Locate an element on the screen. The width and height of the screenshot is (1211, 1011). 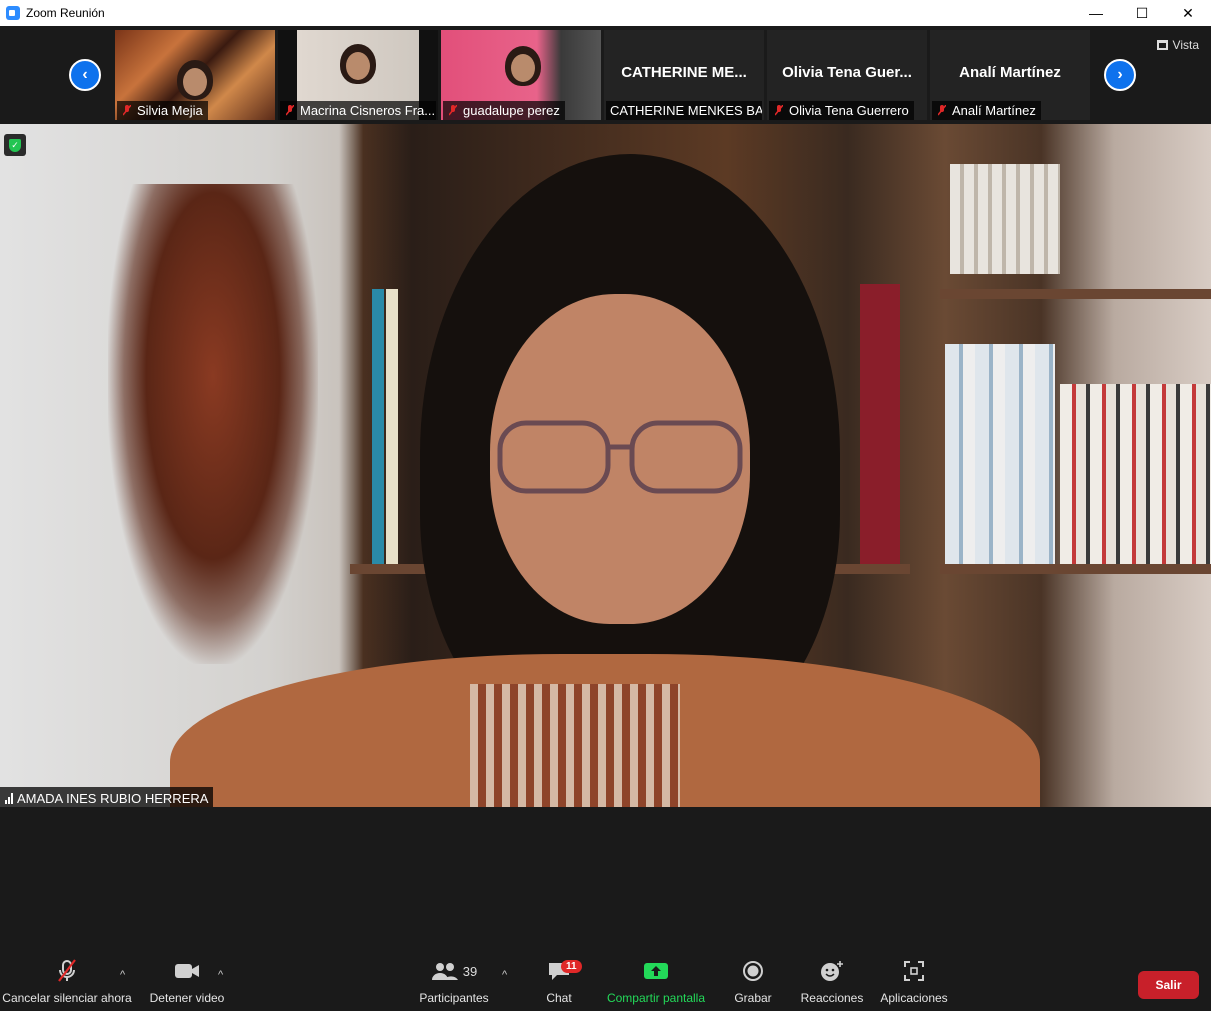
window-title: Zoom Reunión is located at coordinates (65, 13).